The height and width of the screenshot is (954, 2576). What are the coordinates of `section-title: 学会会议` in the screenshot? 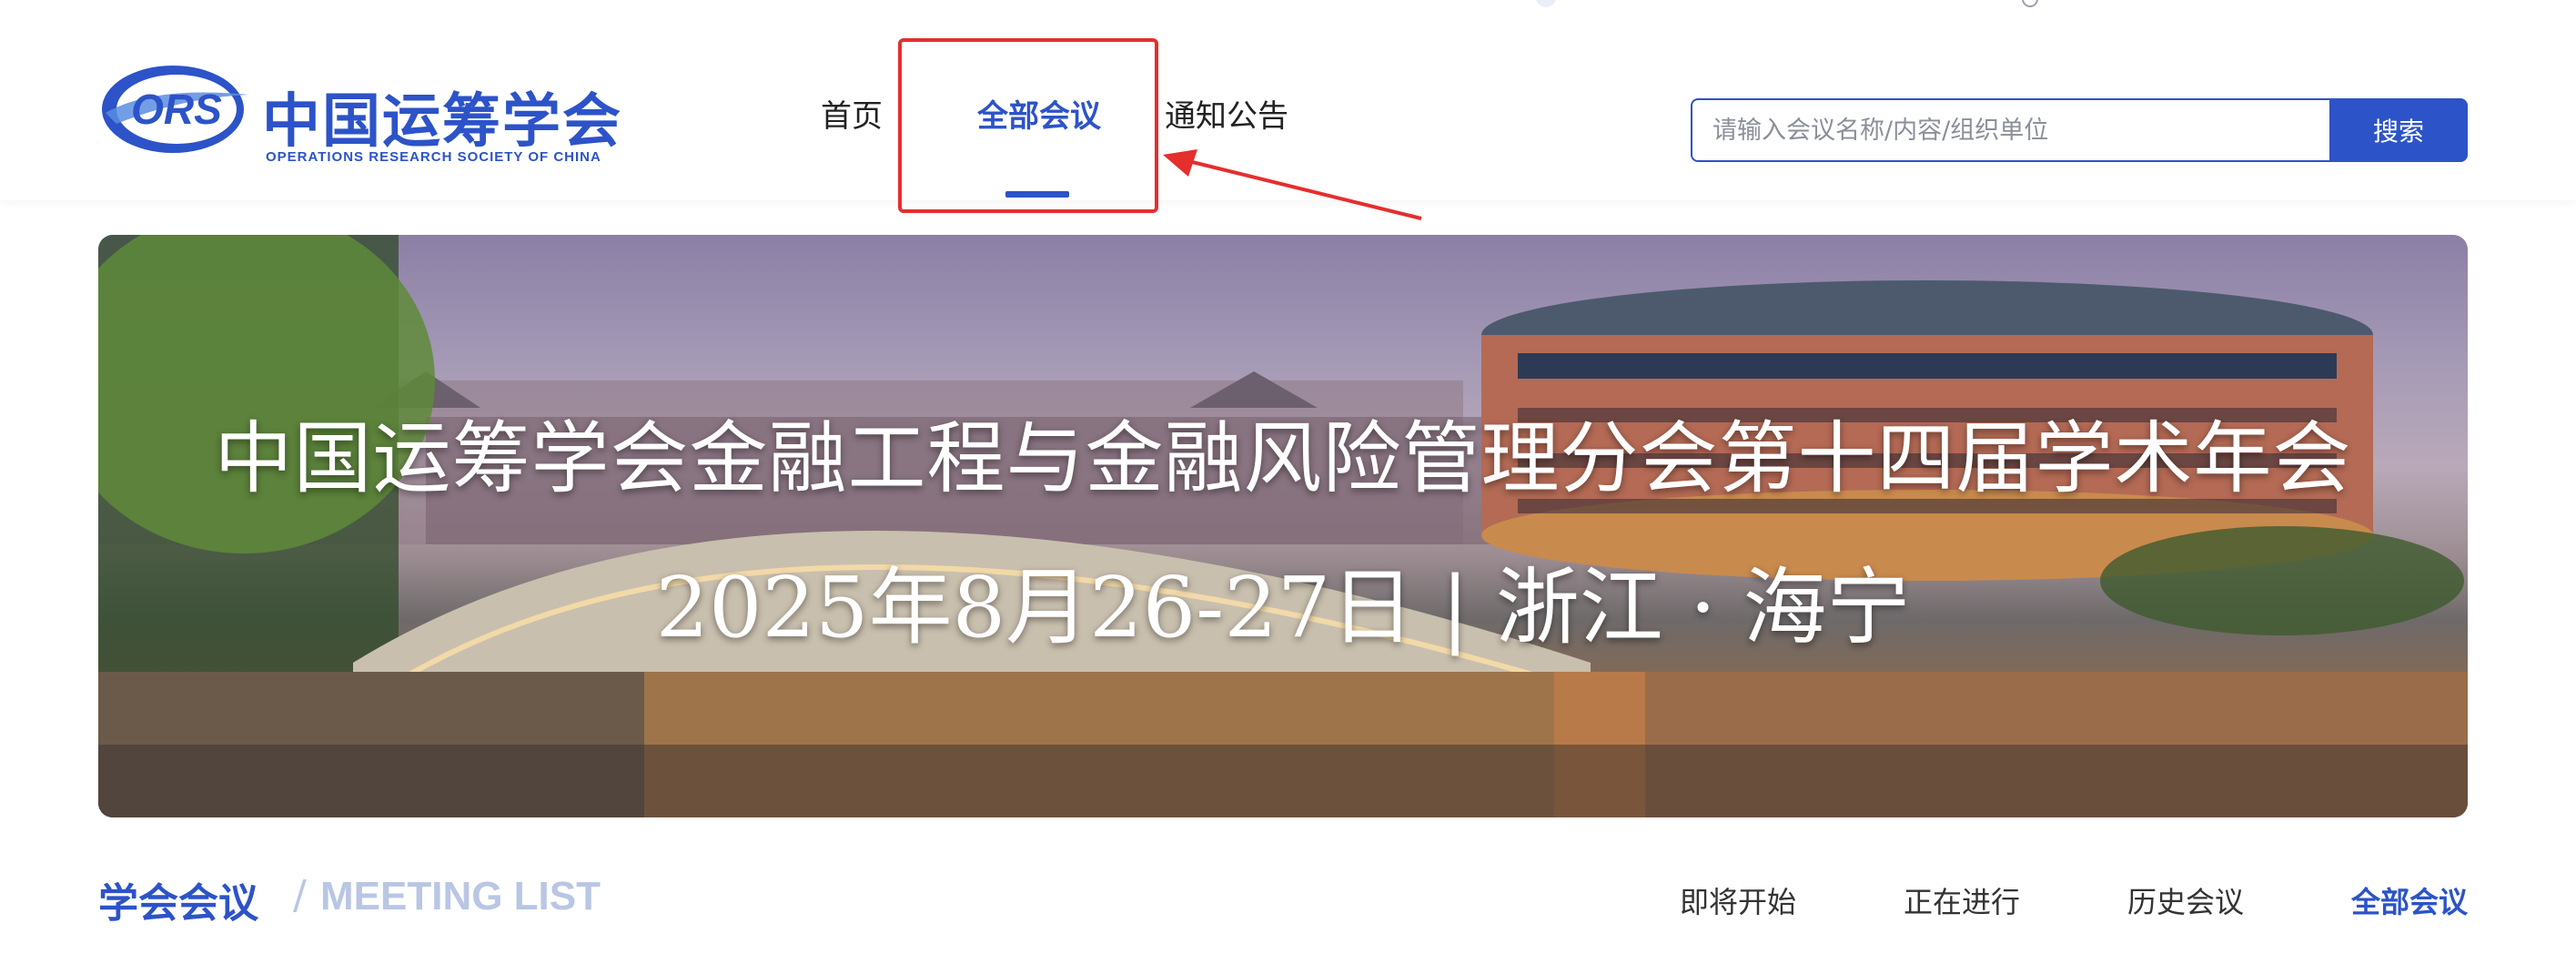 It's located at (178, 904).